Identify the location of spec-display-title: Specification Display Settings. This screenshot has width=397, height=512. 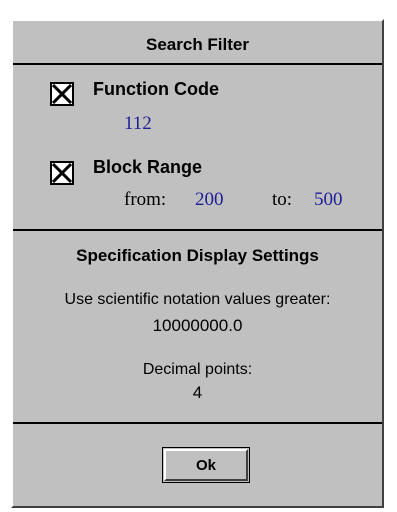
(197, 255).